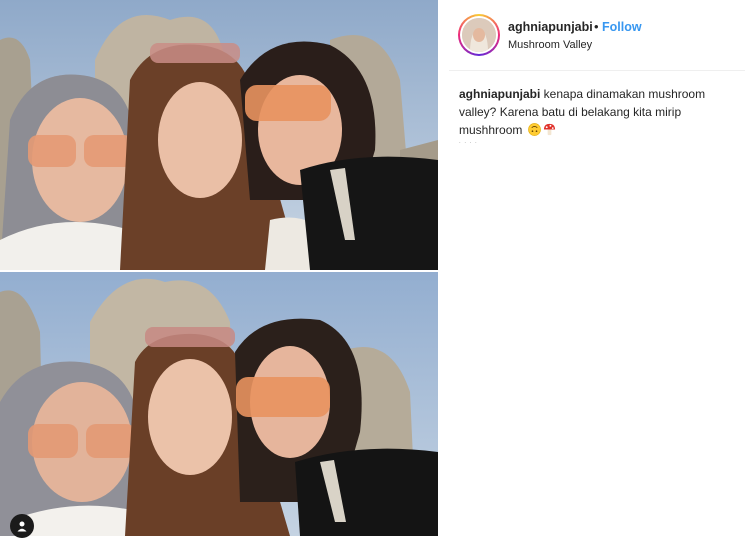 The height and width of the screenshot is (538, 745). I want to click on follow-button: Follow, so click(622, 27).